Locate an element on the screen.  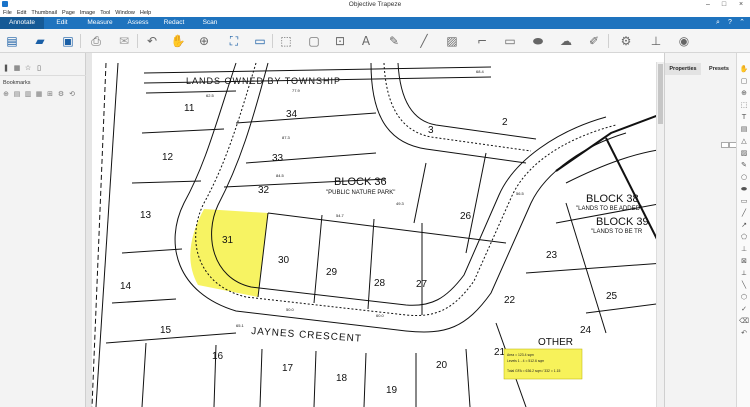
ellipse-tool-icon: ⬬ is located at coordinates (744, 189).